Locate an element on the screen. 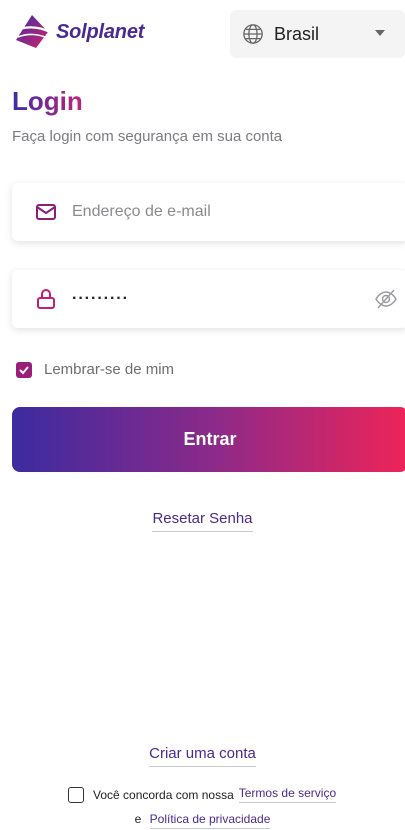 This screenshot has height=830, width=405. email-field: Endereço de e-mail is located at coordinates (208, 212).